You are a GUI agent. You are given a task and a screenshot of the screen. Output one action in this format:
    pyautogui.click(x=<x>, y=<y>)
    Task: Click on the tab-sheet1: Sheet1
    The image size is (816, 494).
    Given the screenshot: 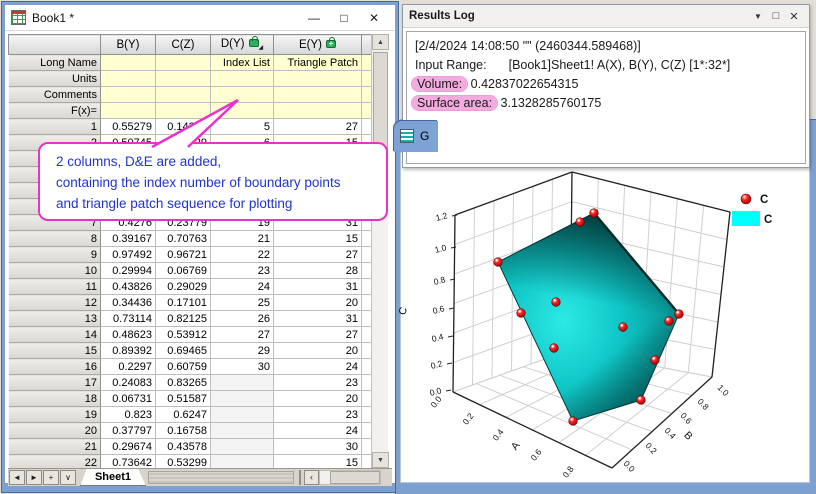 What is the action you would take?
    pyautogui.click(x=113, y=477)
    